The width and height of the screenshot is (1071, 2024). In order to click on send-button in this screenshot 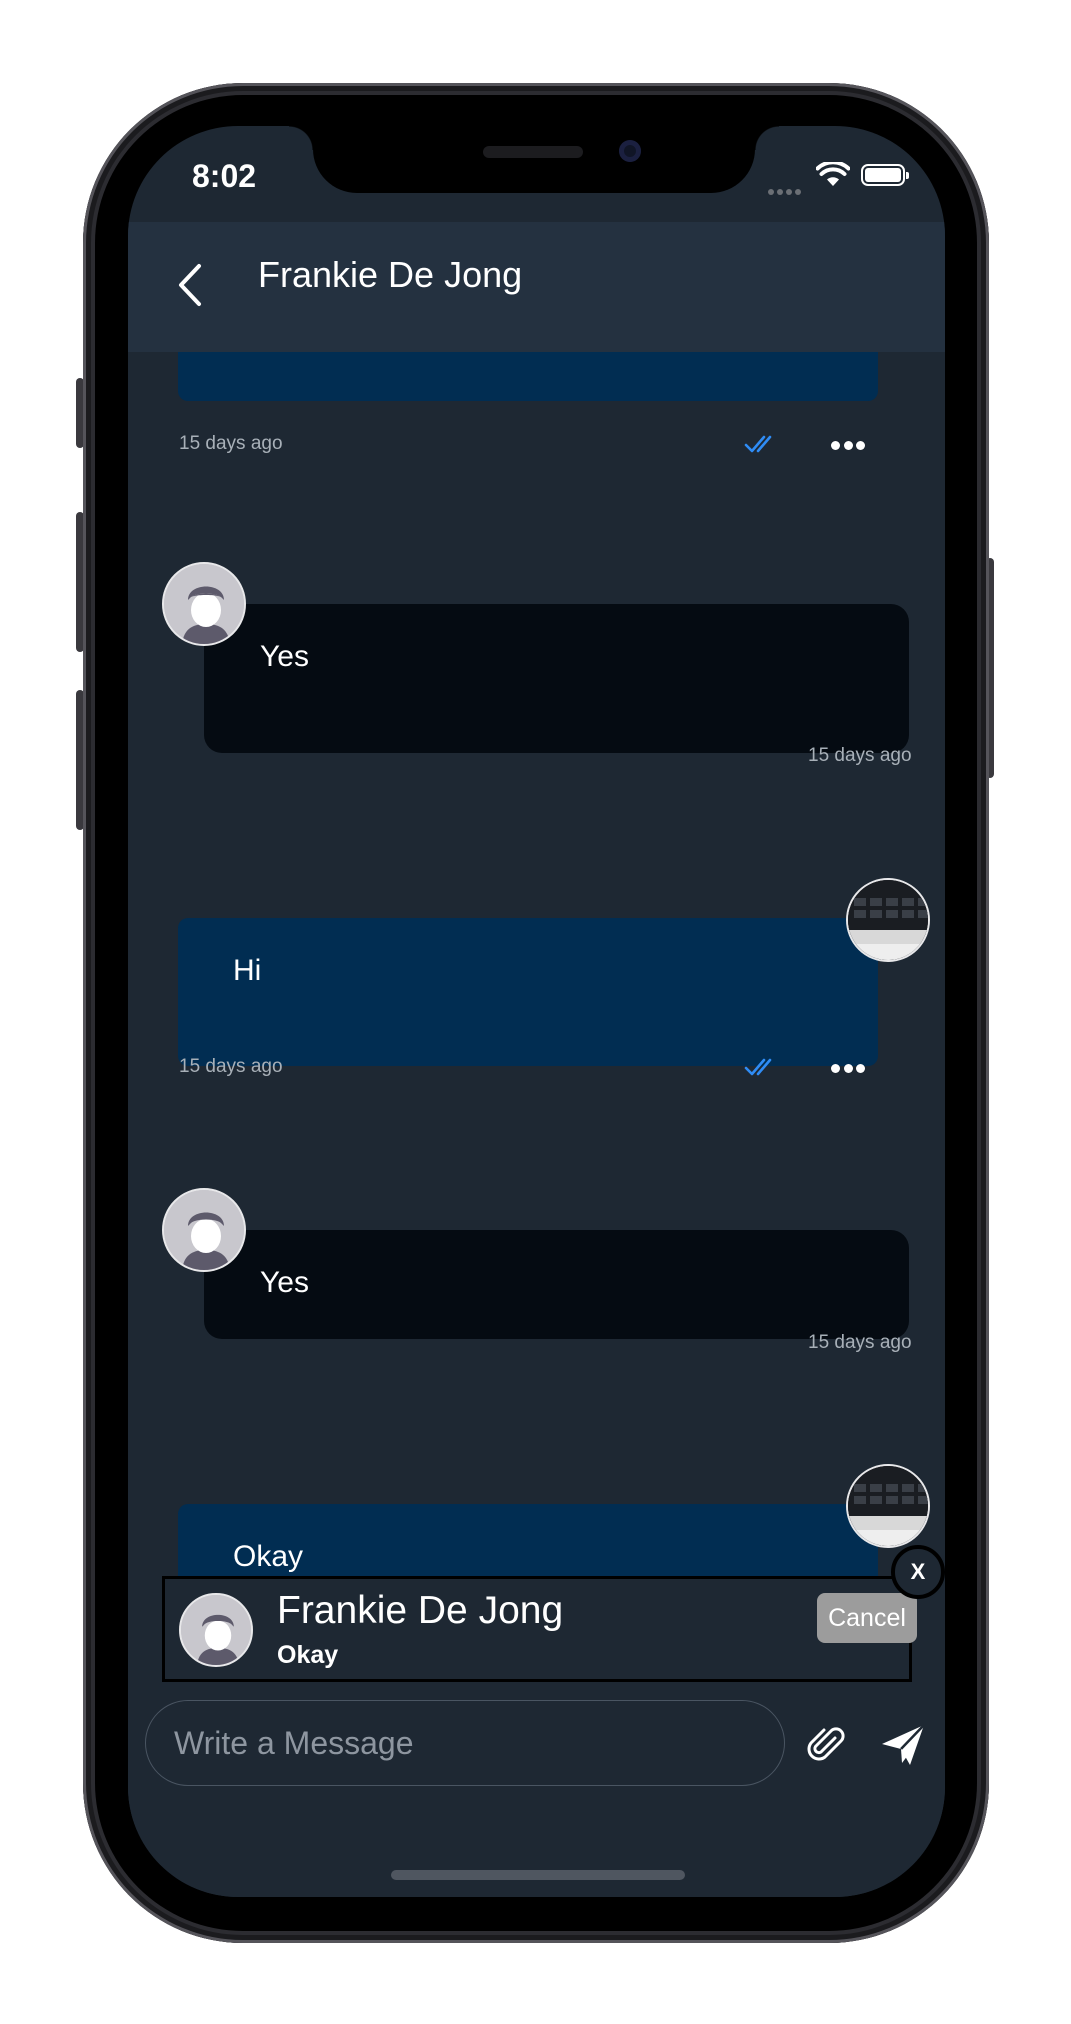, I will do `click(903, 1747)`.